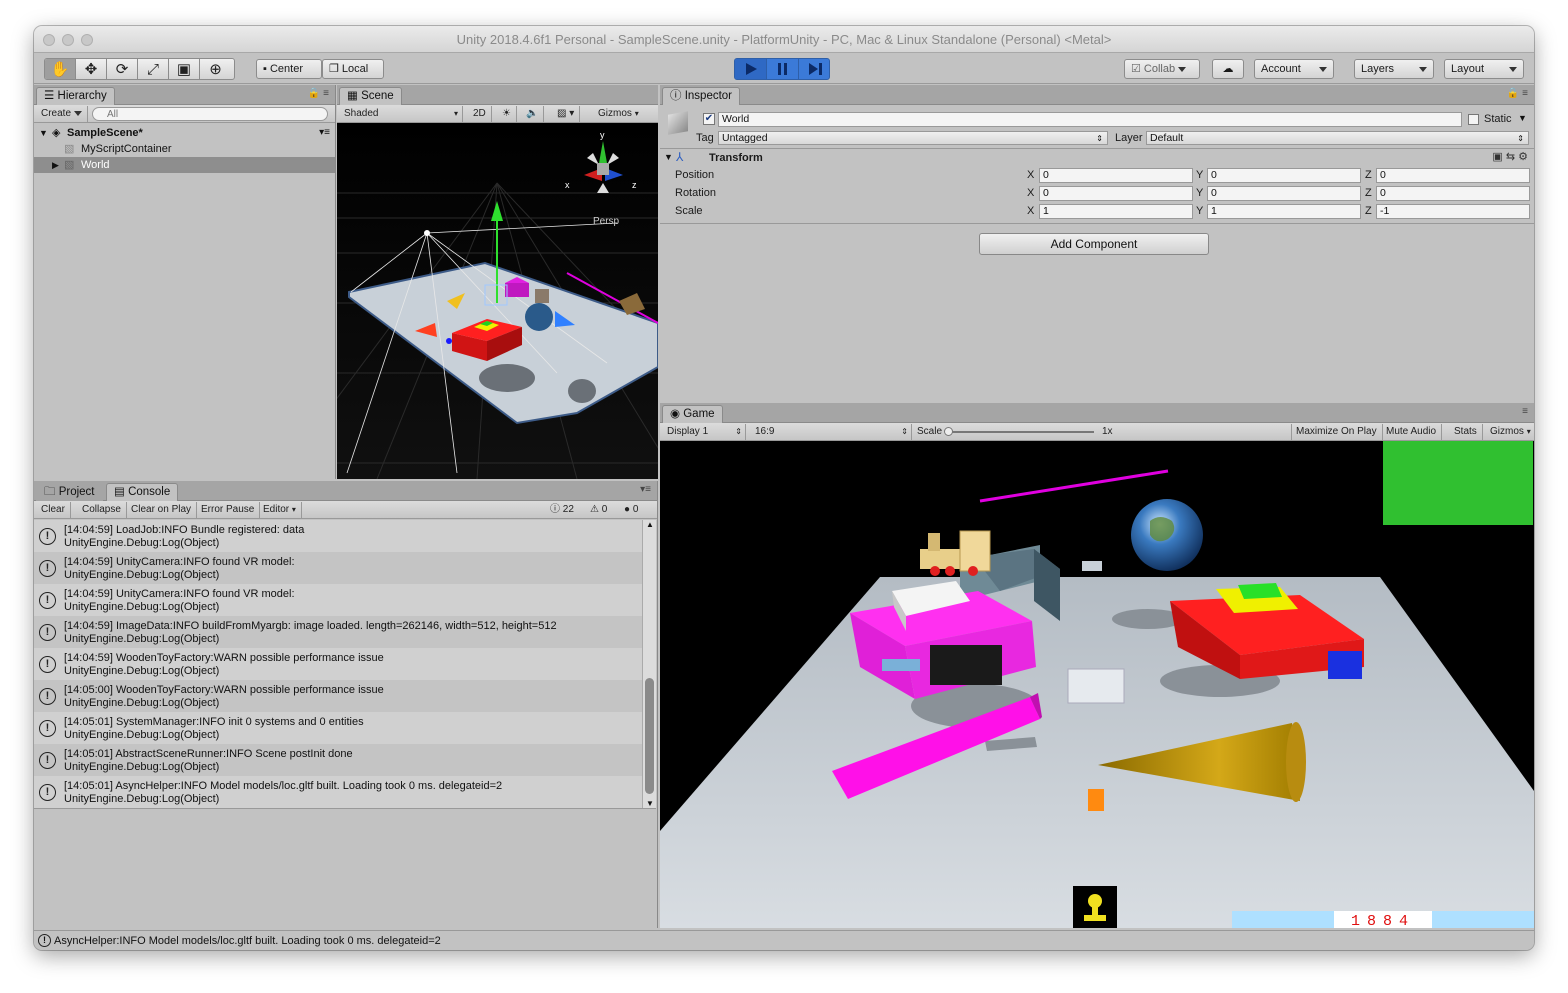 This screenshot has width=1568, height=993. Describe the element at coordinates (228, 510) in the screenshot. I see `error-pause-button: Error Pause` at that location.